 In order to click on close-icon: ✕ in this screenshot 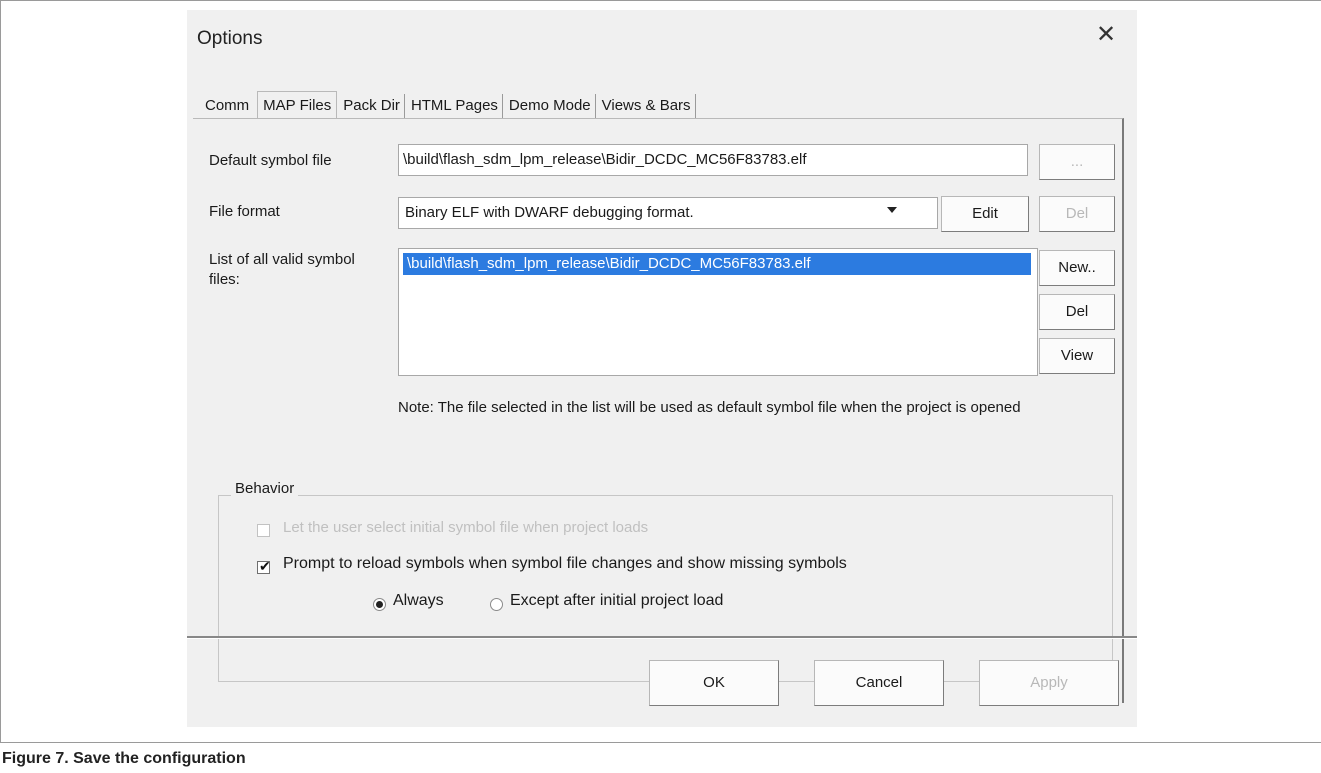, I will do `click(1106, 35)`.